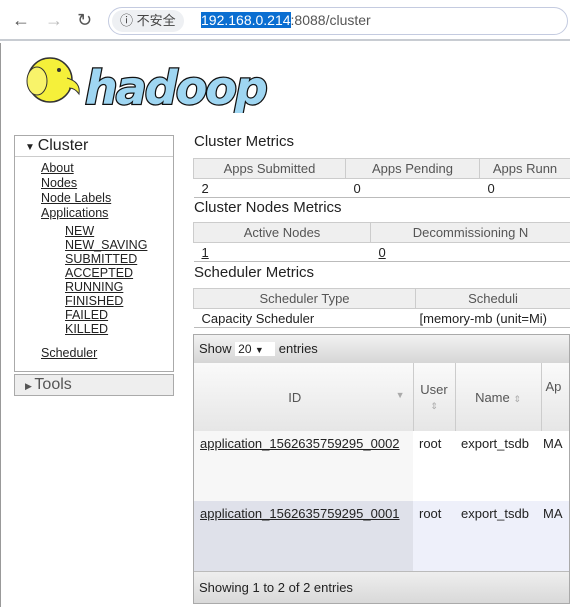 This screenshot has width=570, height=607. I want to click on triangle-down-icon: ▼, so click(31, 147).